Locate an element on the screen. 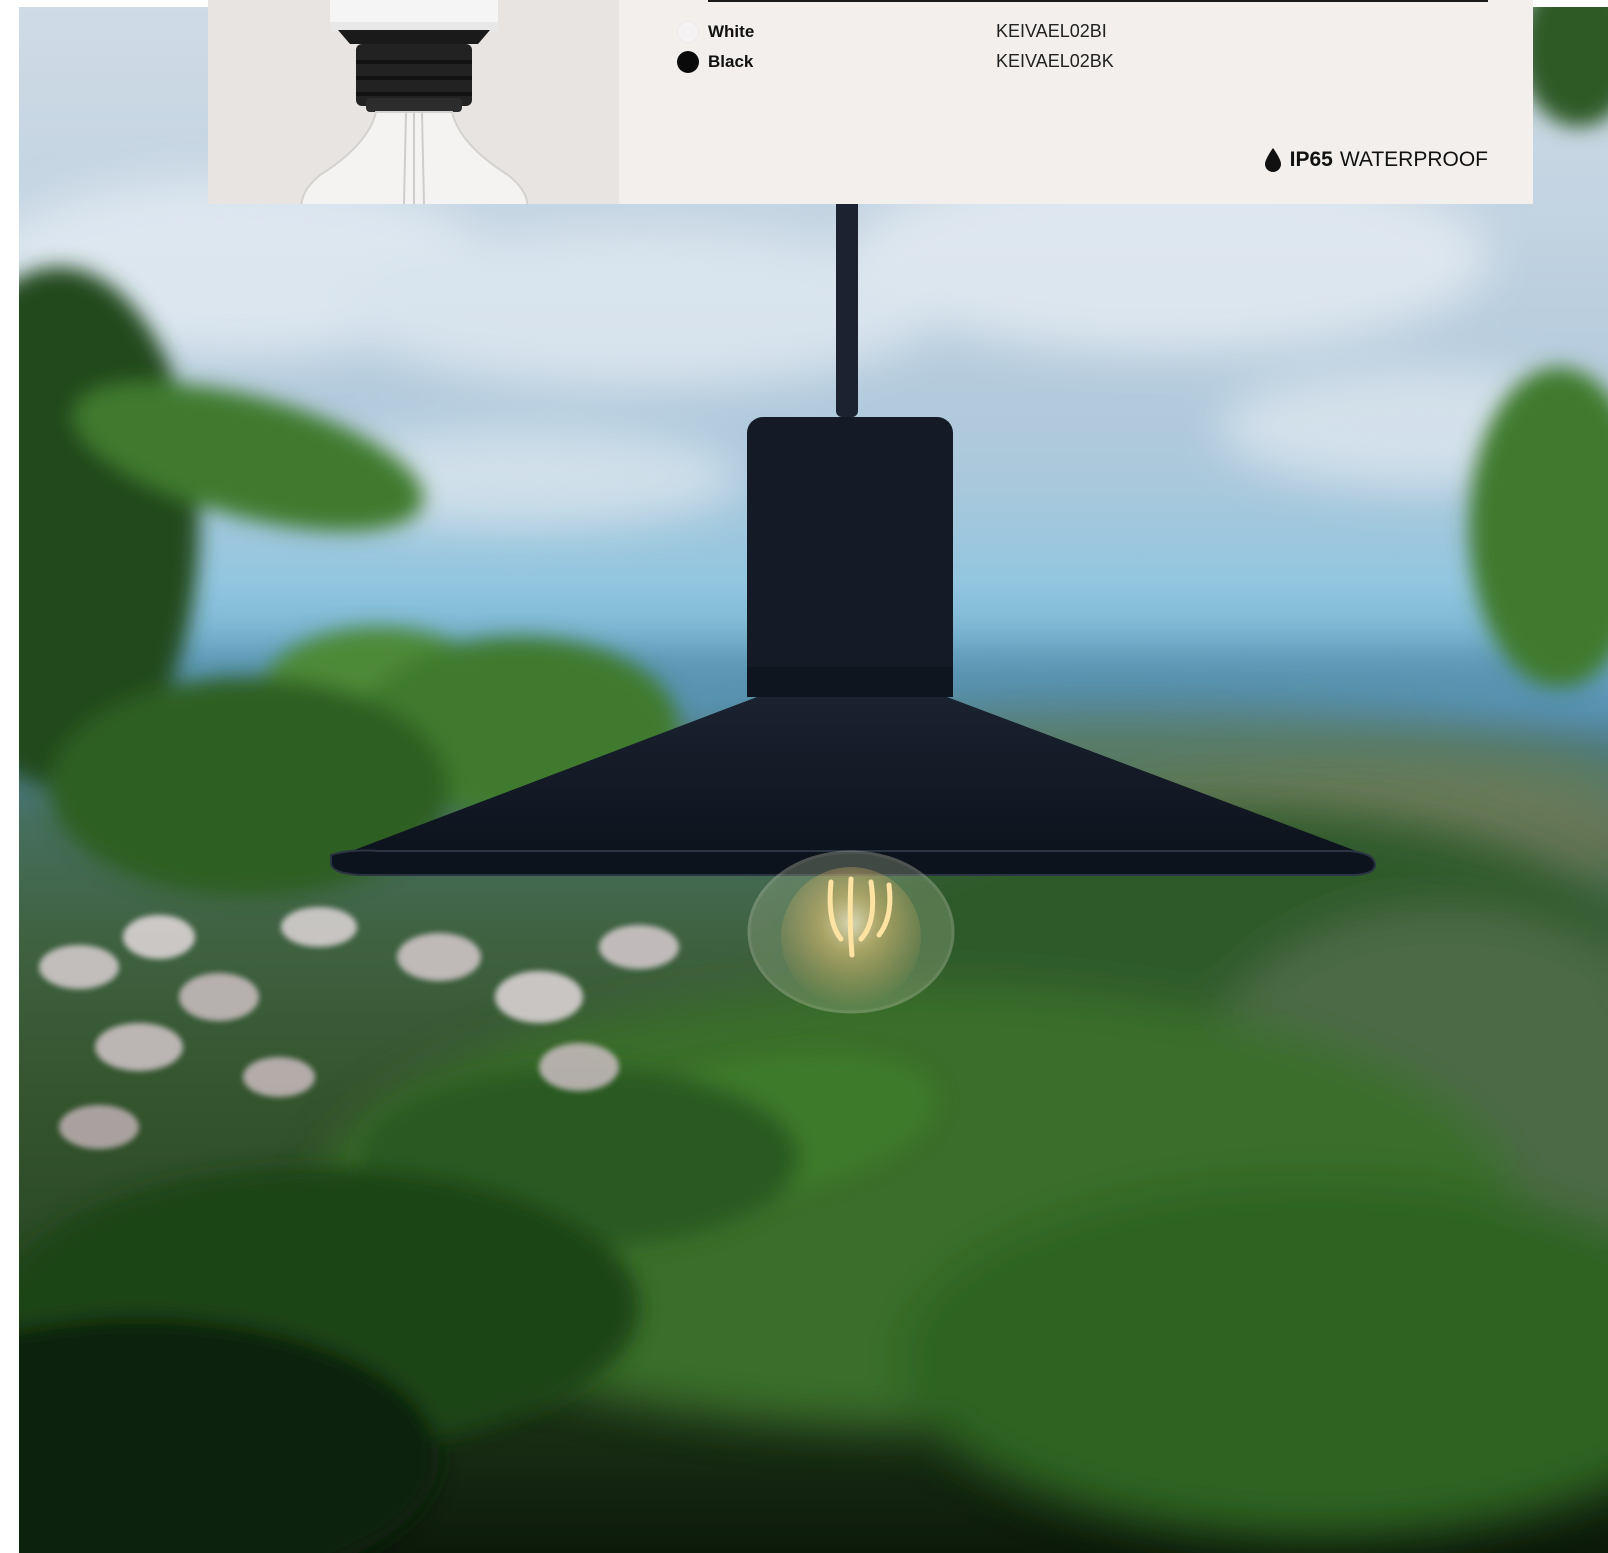 This screenshot has width=1608, height=1553. variant-row-black: Black is located at coordinates (715, 62).